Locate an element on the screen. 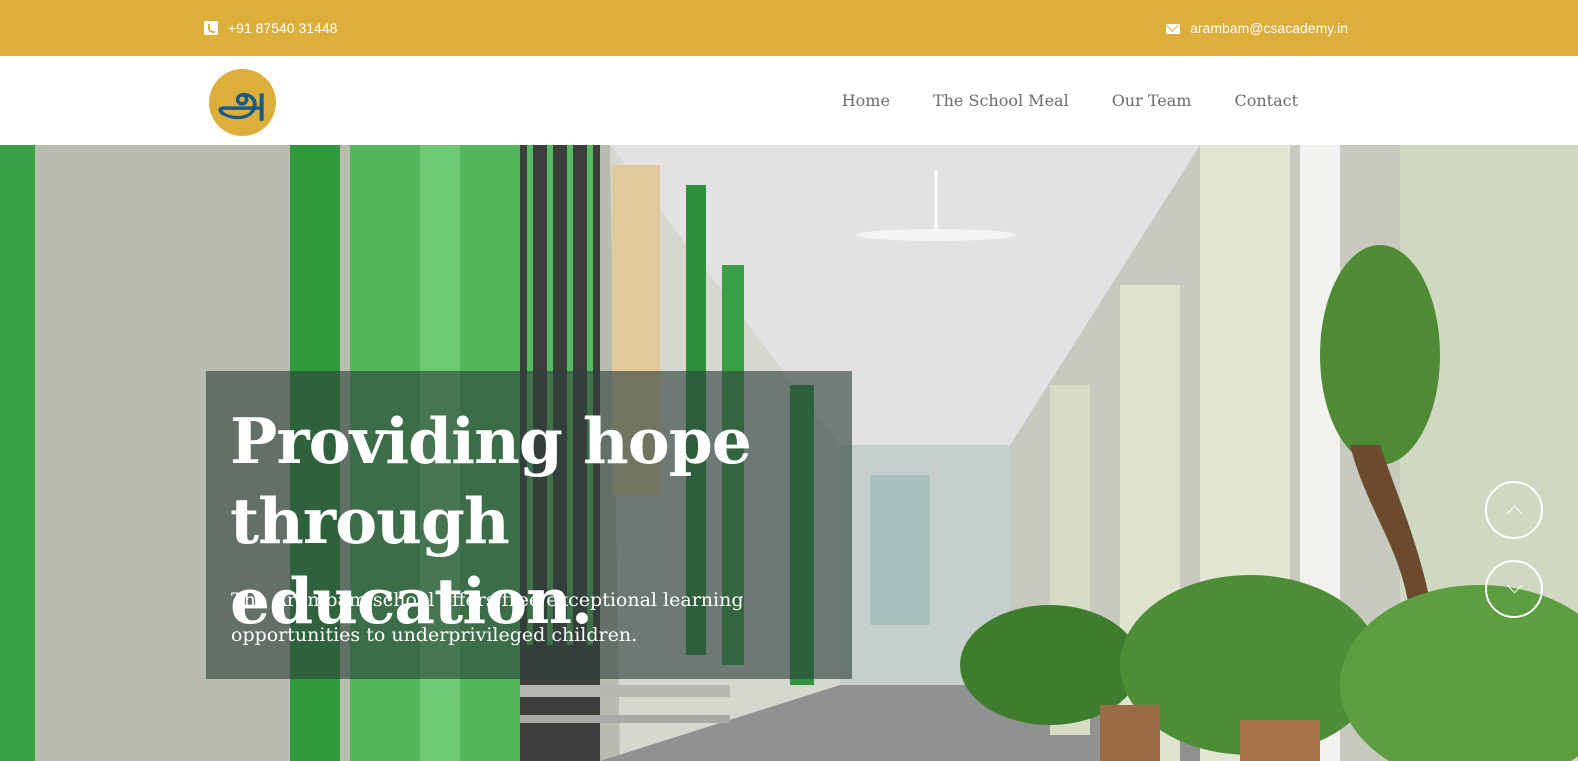  phone-icon is located at coordinates (211, 28).